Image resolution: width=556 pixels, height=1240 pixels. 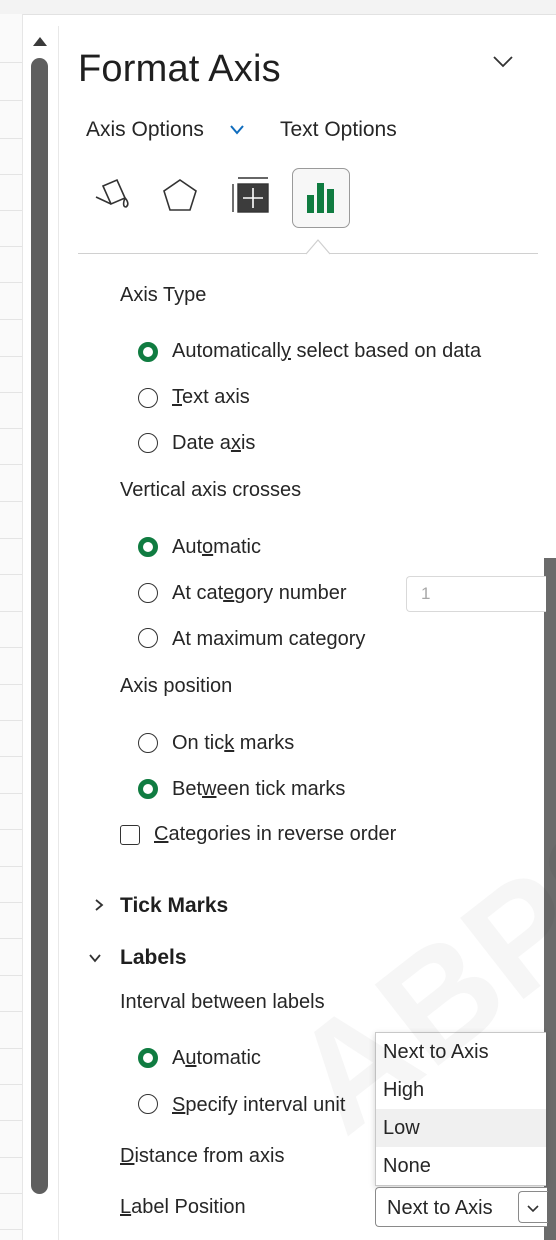 What do you see at coordinates (148, 789) in the screenshot?
I see `radio-between-tick-marks` at bounding box center [148, 789].